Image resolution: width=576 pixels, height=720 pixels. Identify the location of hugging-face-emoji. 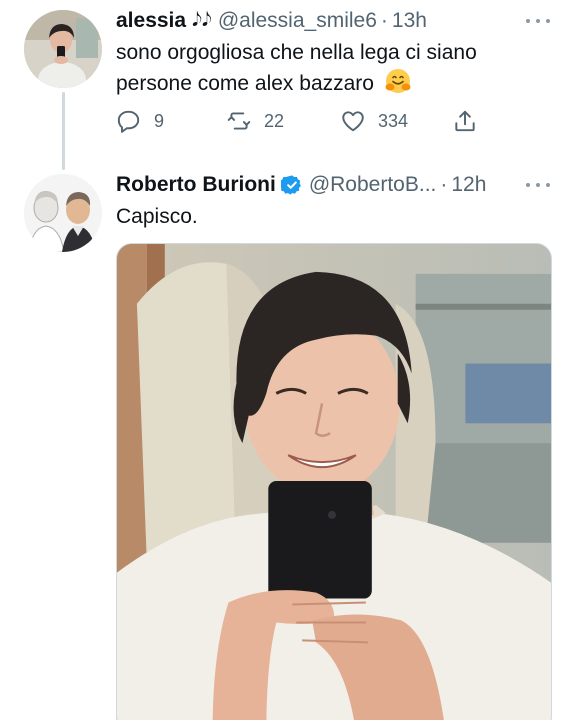
(398, 81).